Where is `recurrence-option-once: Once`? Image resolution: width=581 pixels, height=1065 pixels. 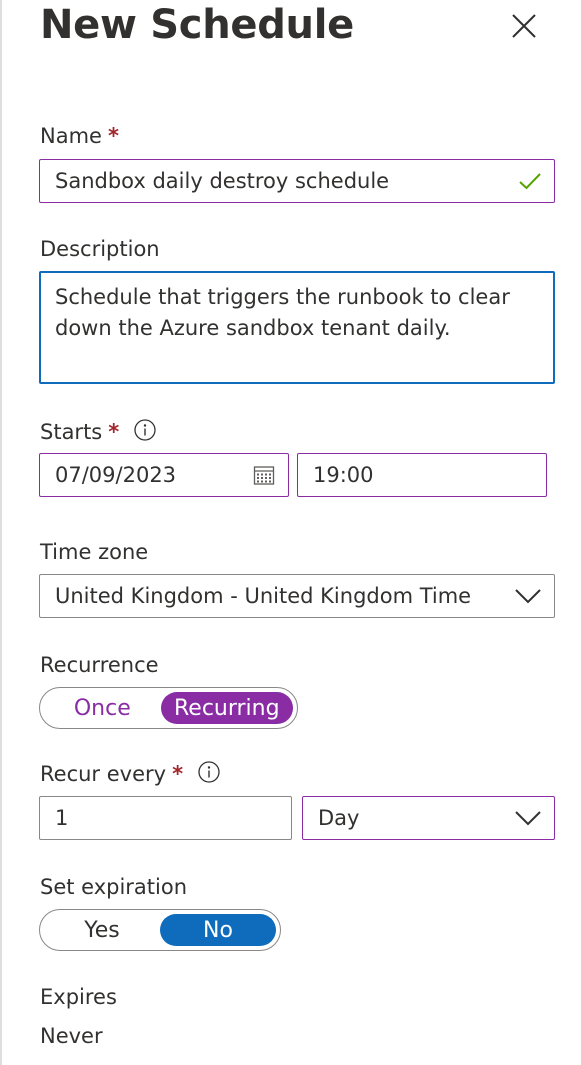
recurrence-option-once: Once is located at coordinates (102, 708).